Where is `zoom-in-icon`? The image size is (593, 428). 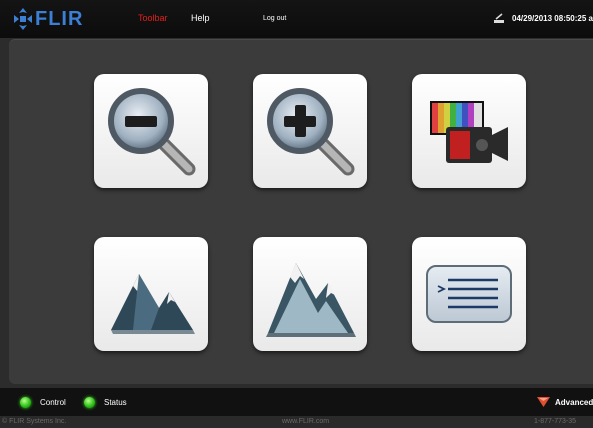 zoom-in-icon is located at coordinates (311, 132).